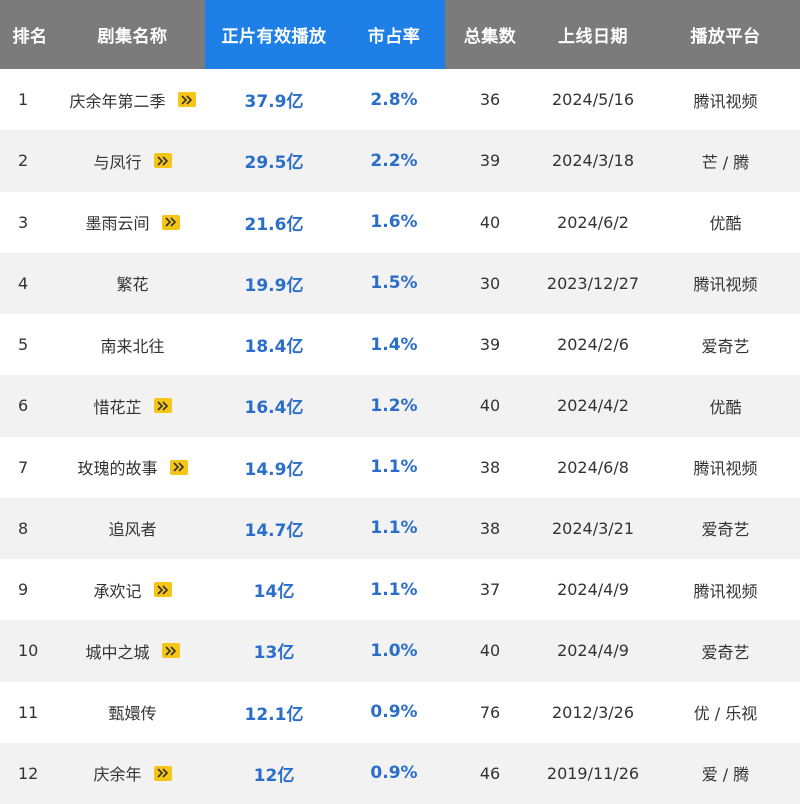 This screenshot has width=800, height=804. I want to click on plays-text: 14.7亿, so click(274, 530).